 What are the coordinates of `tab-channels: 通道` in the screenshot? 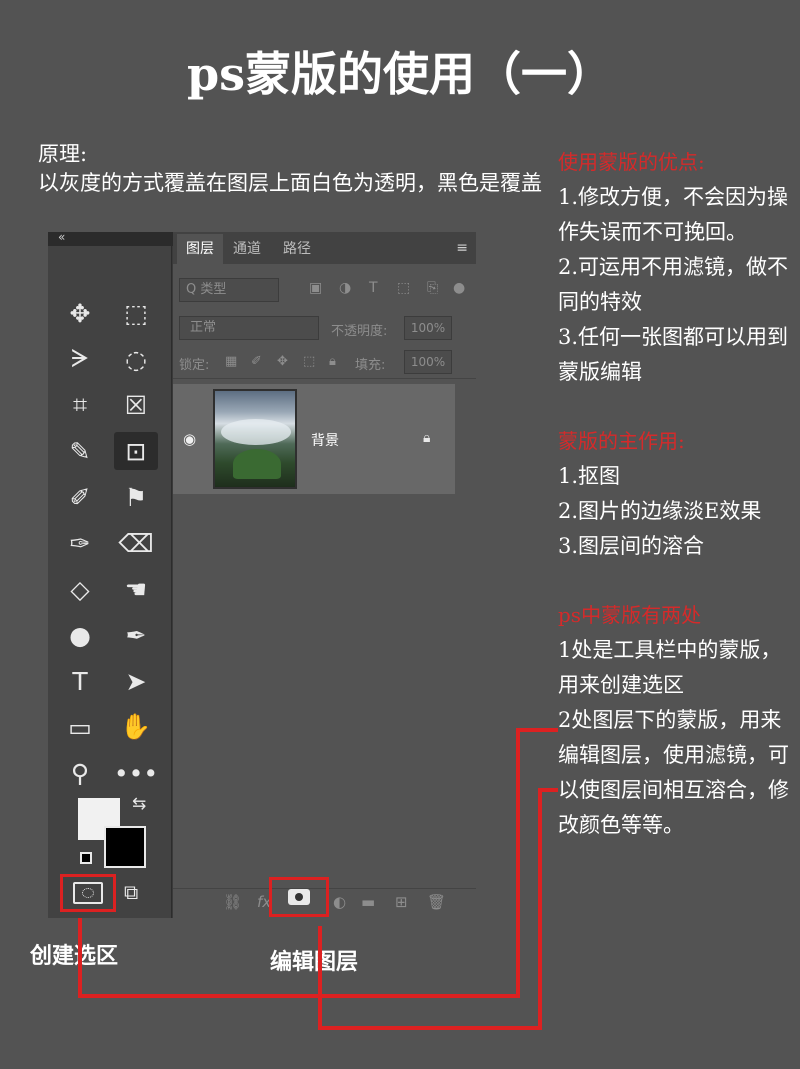 It's located at (247, 248).